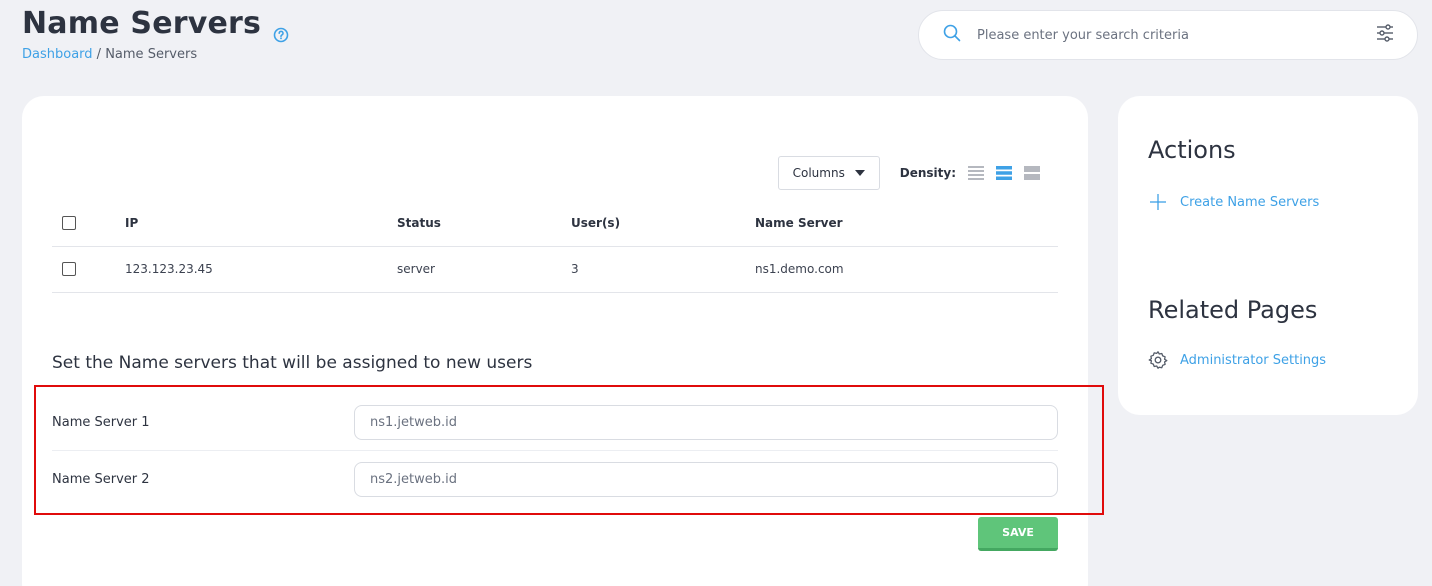 The width and height of the screenshot is (1432, 586). What do you see at coordinates (706, 422) in the screenshot?
I see `name-server-1-input` at bounding box center [706, 422].